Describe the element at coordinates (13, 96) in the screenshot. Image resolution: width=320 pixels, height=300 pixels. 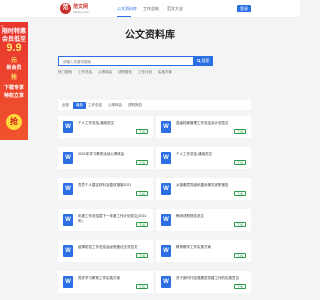
I see `promo-line: 特权立享` at that location.